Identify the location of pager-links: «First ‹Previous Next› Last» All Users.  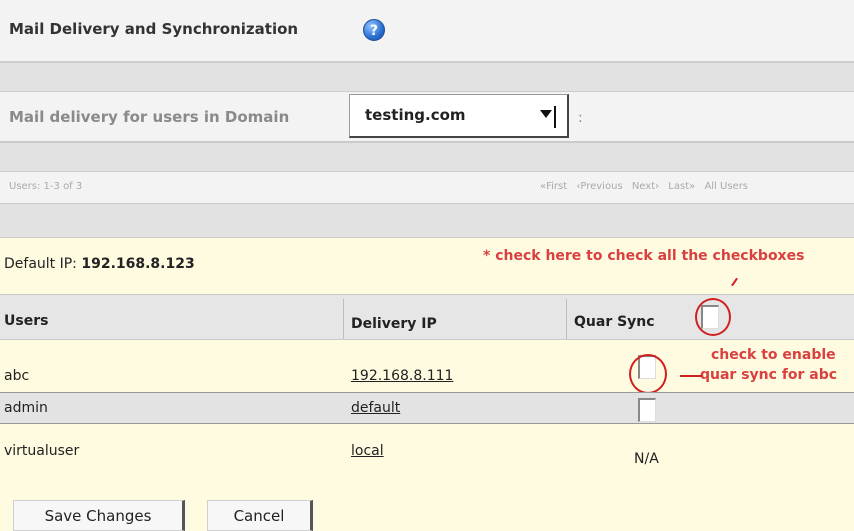
(647, 186).